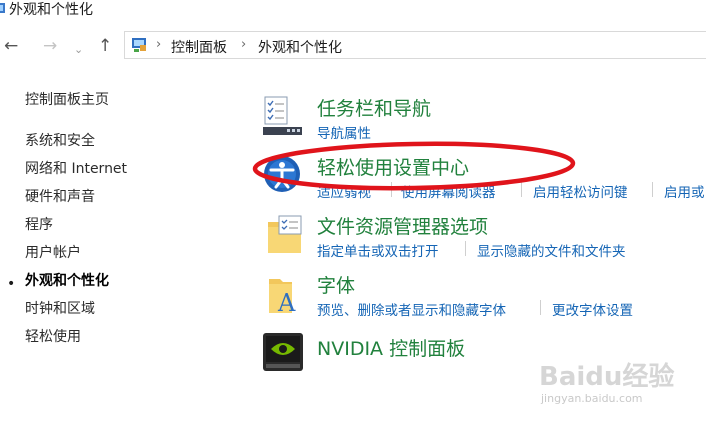 The height and width of the screenshot is (423, 706). Describe the element at coordinates (139, 45) in the screenshot. I see `control-panel-icon` at that location.